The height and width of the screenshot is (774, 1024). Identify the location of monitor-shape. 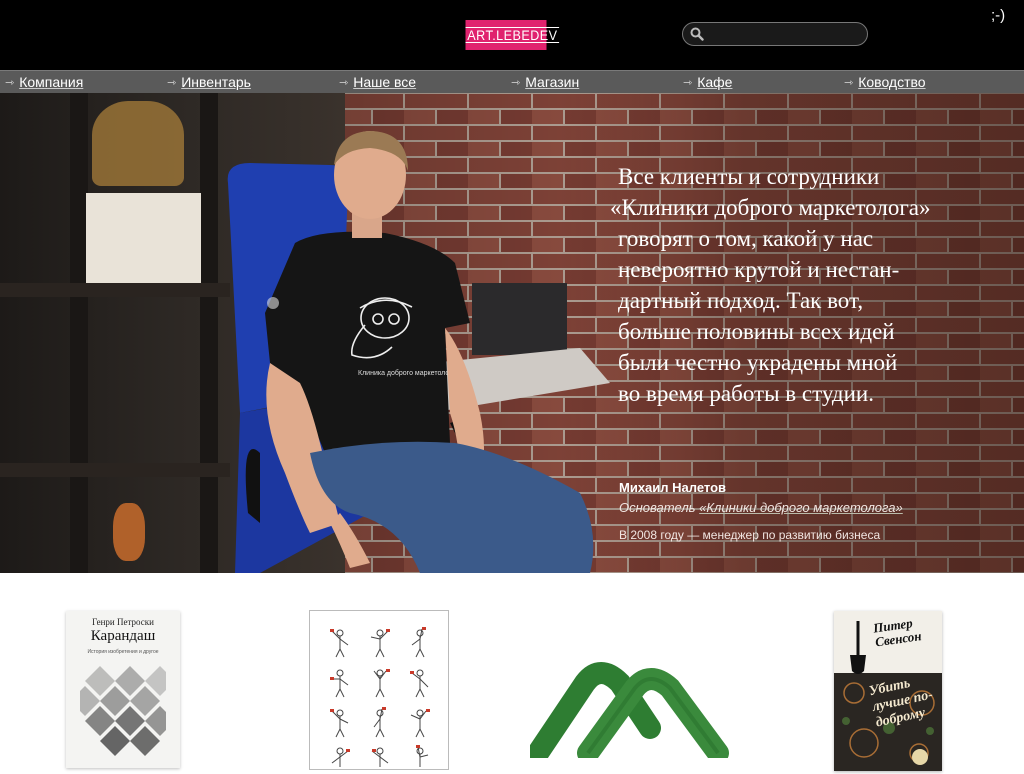
(519, 319).